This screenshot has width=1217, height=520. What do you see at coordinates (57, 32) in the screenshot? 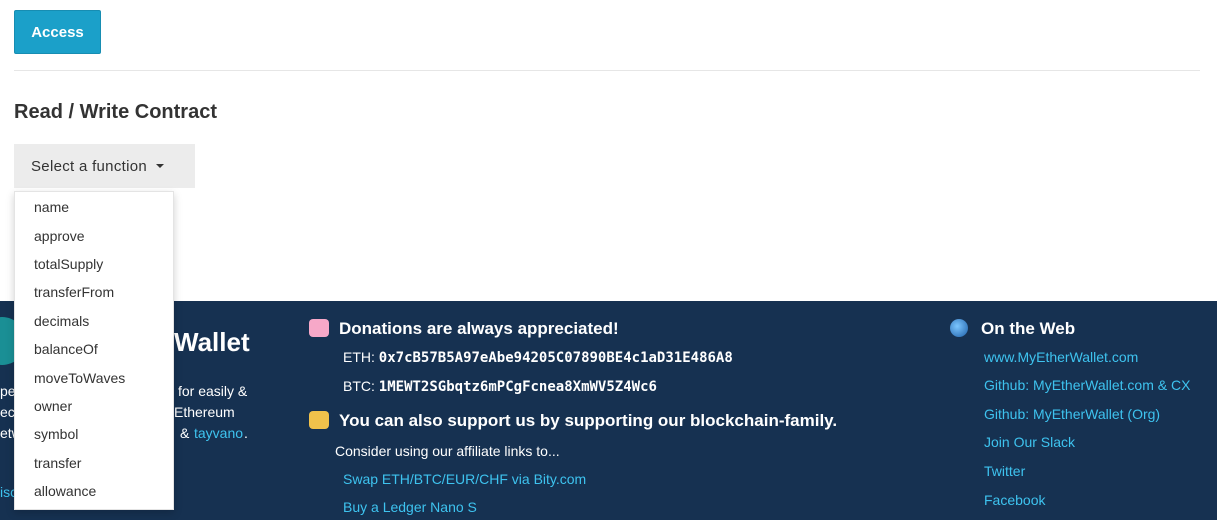
I see `access-button: Access` at bounding box center [57, 32].